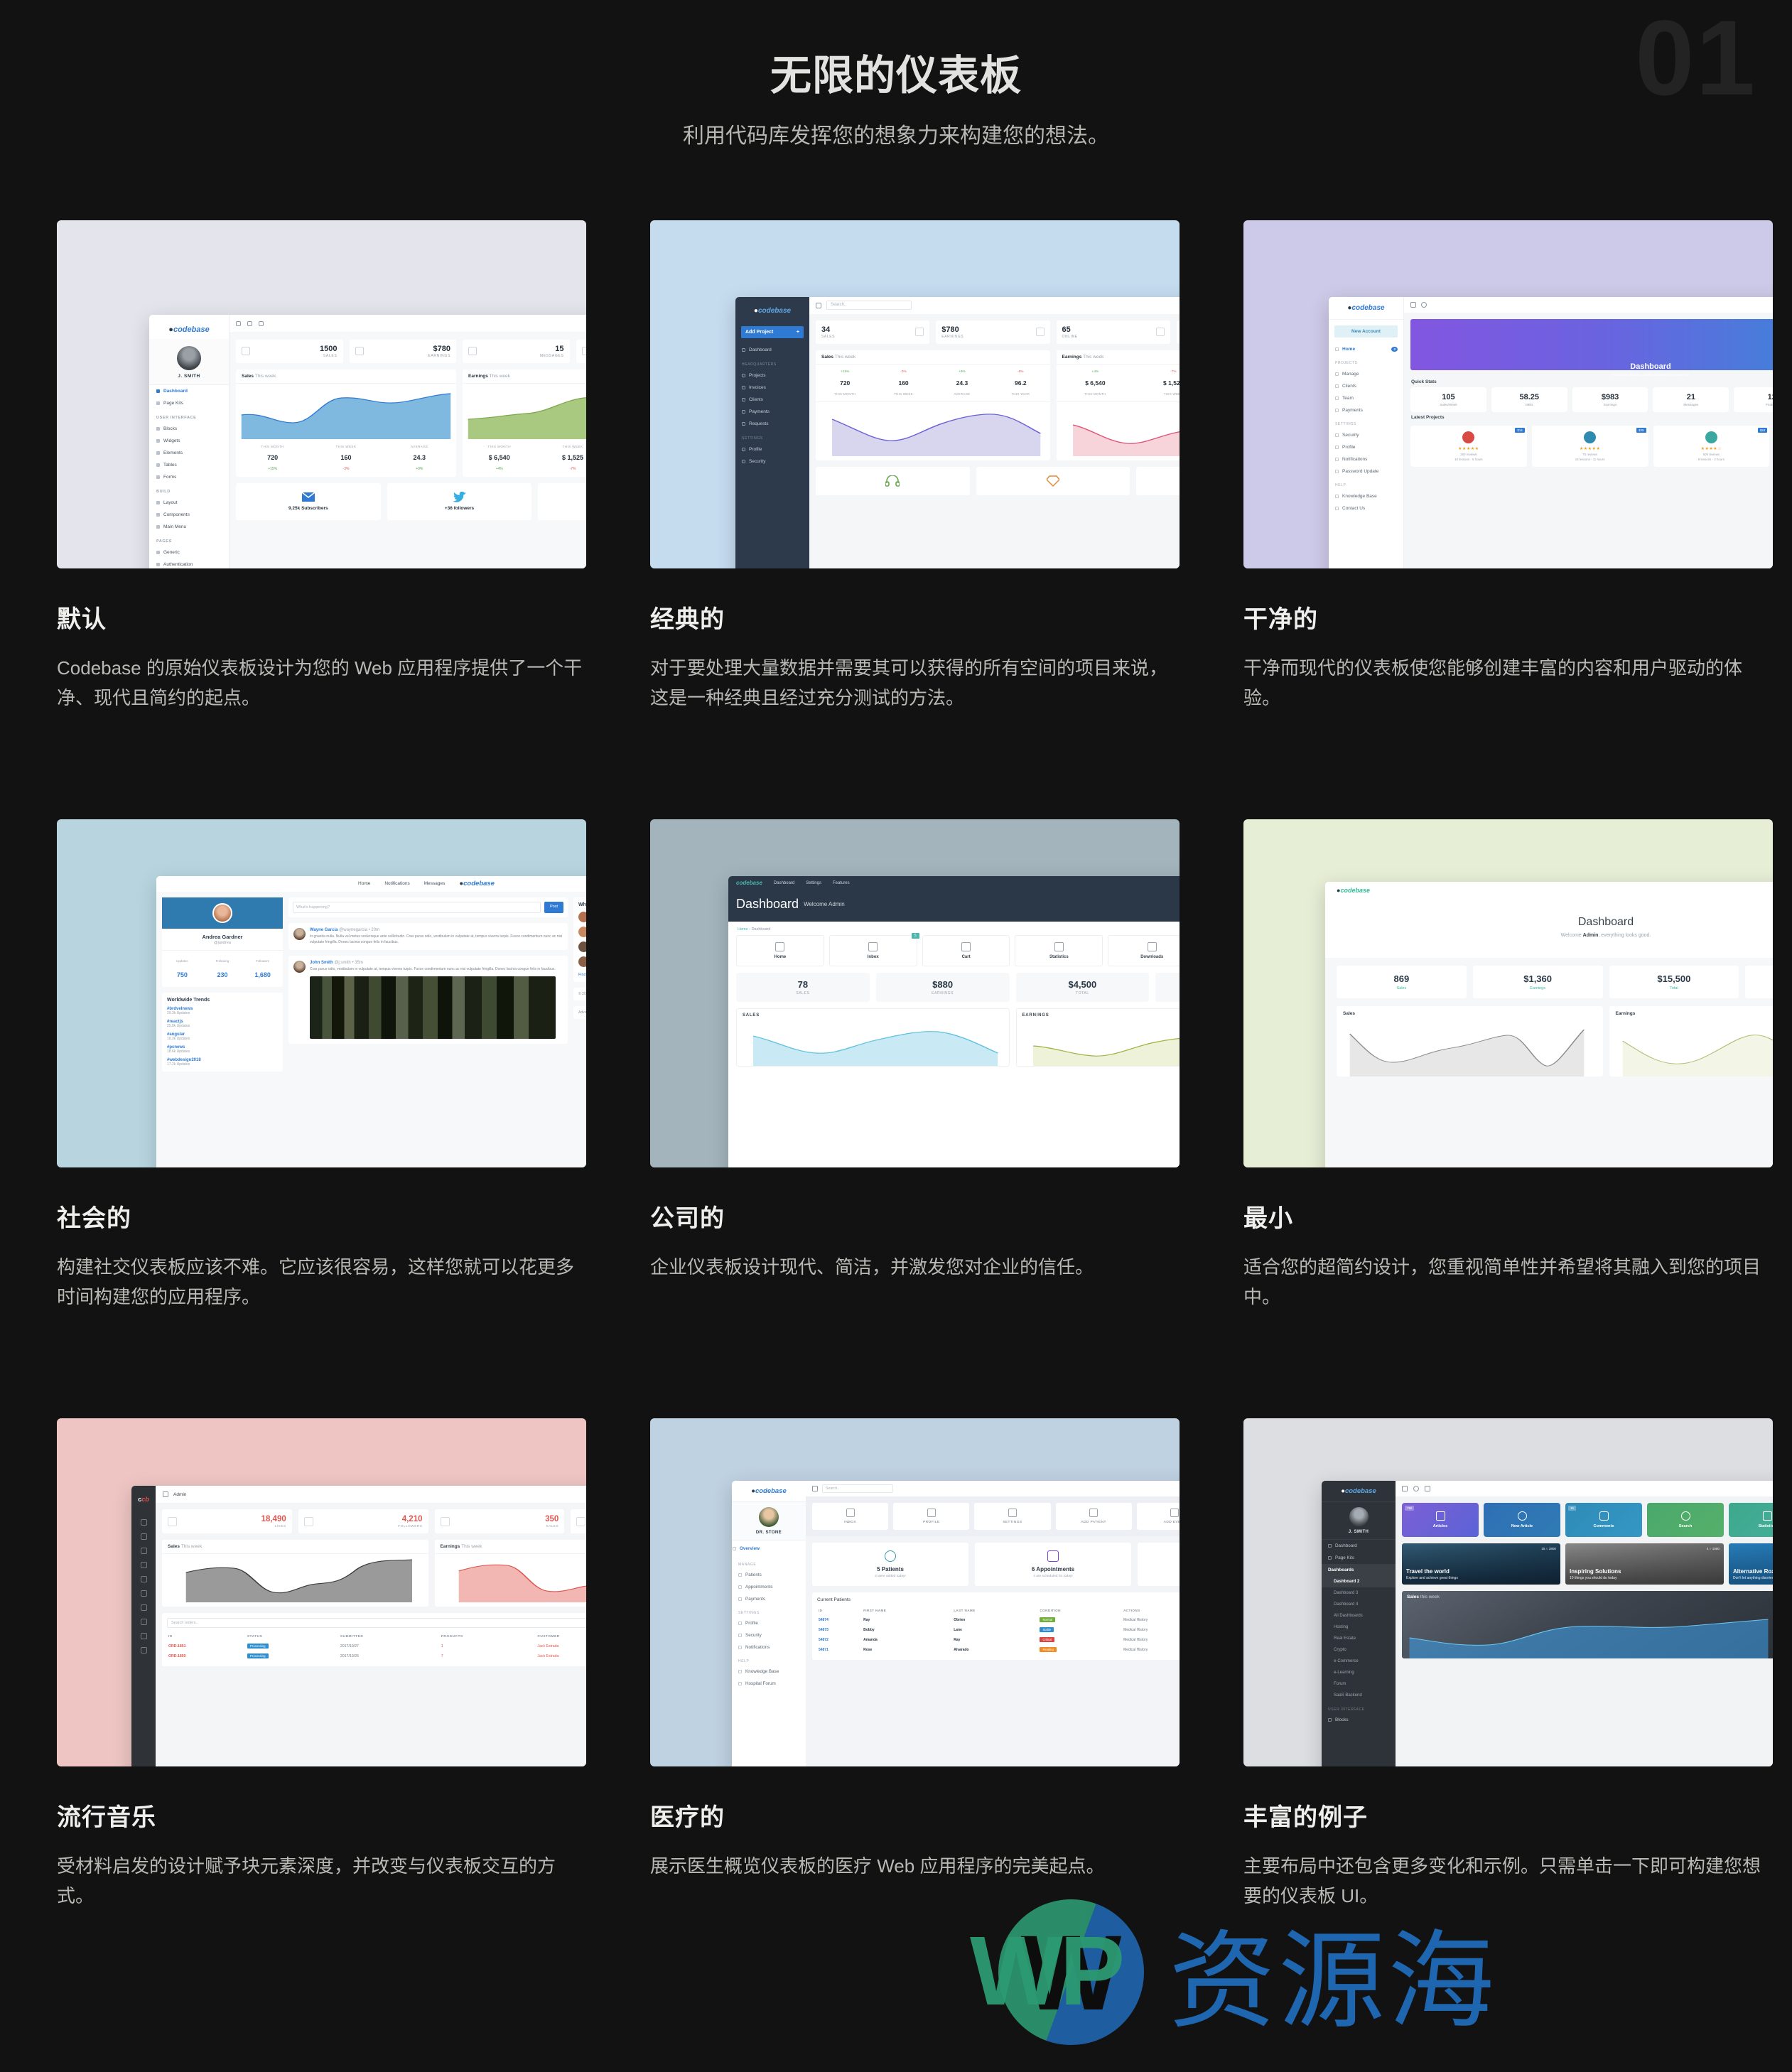 This screenshot has height=2072, width=1792. Describe the element at coordinates (189, 563) in the screenshot. I see `sidebar-item: Authentication` at that location.